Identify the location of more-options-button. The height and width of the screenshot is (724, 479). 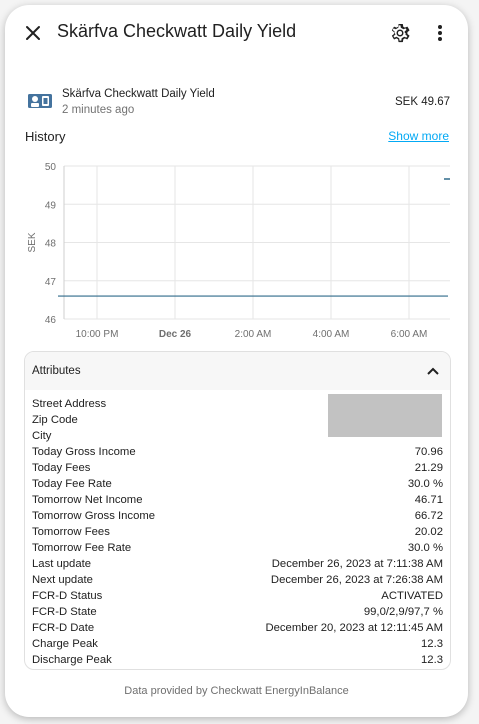
(440, 33).